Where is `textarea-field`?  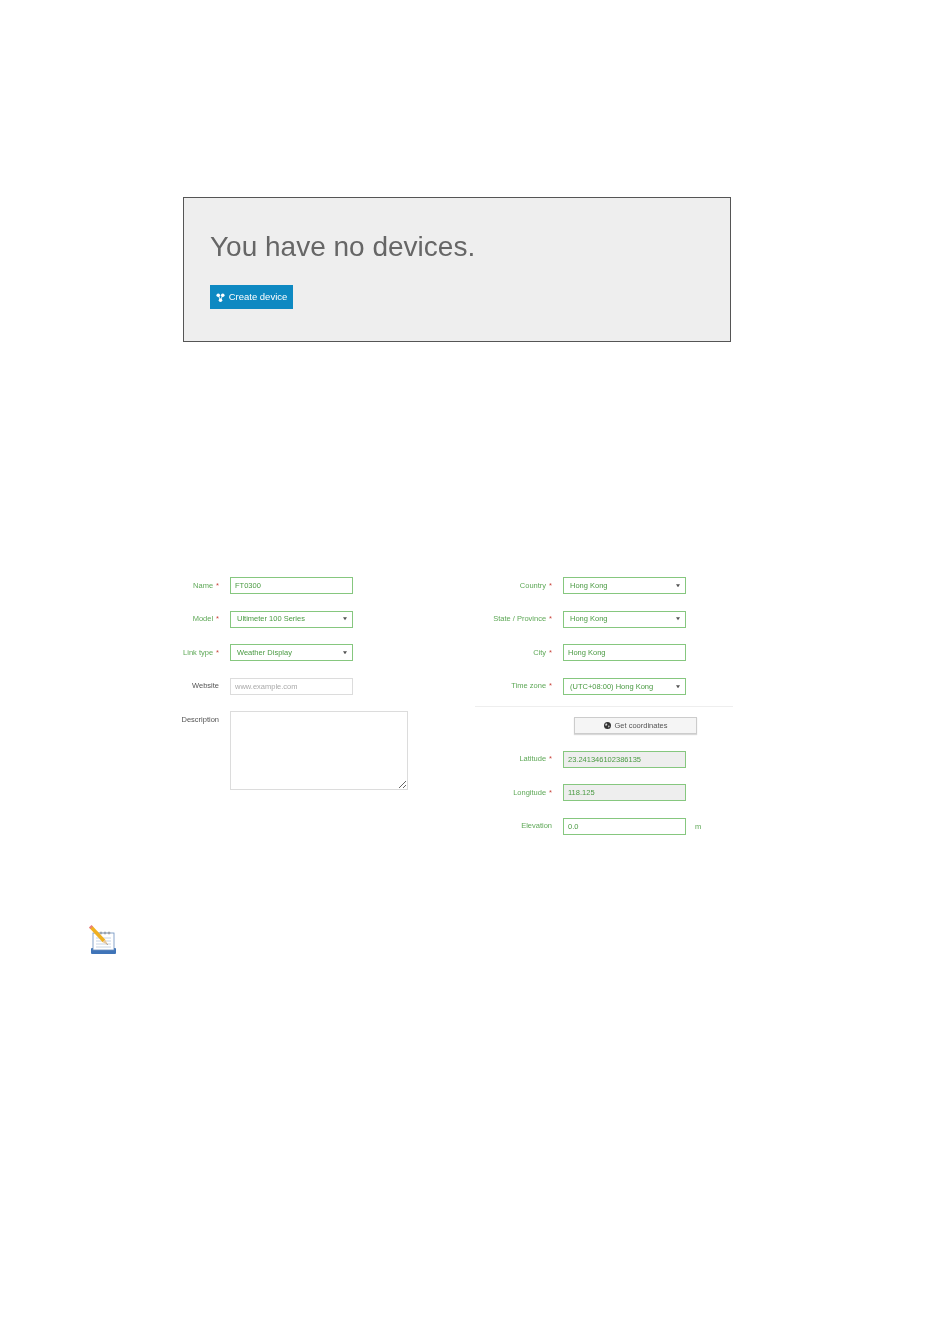 textarea-field is located at coordinates (319, 751).